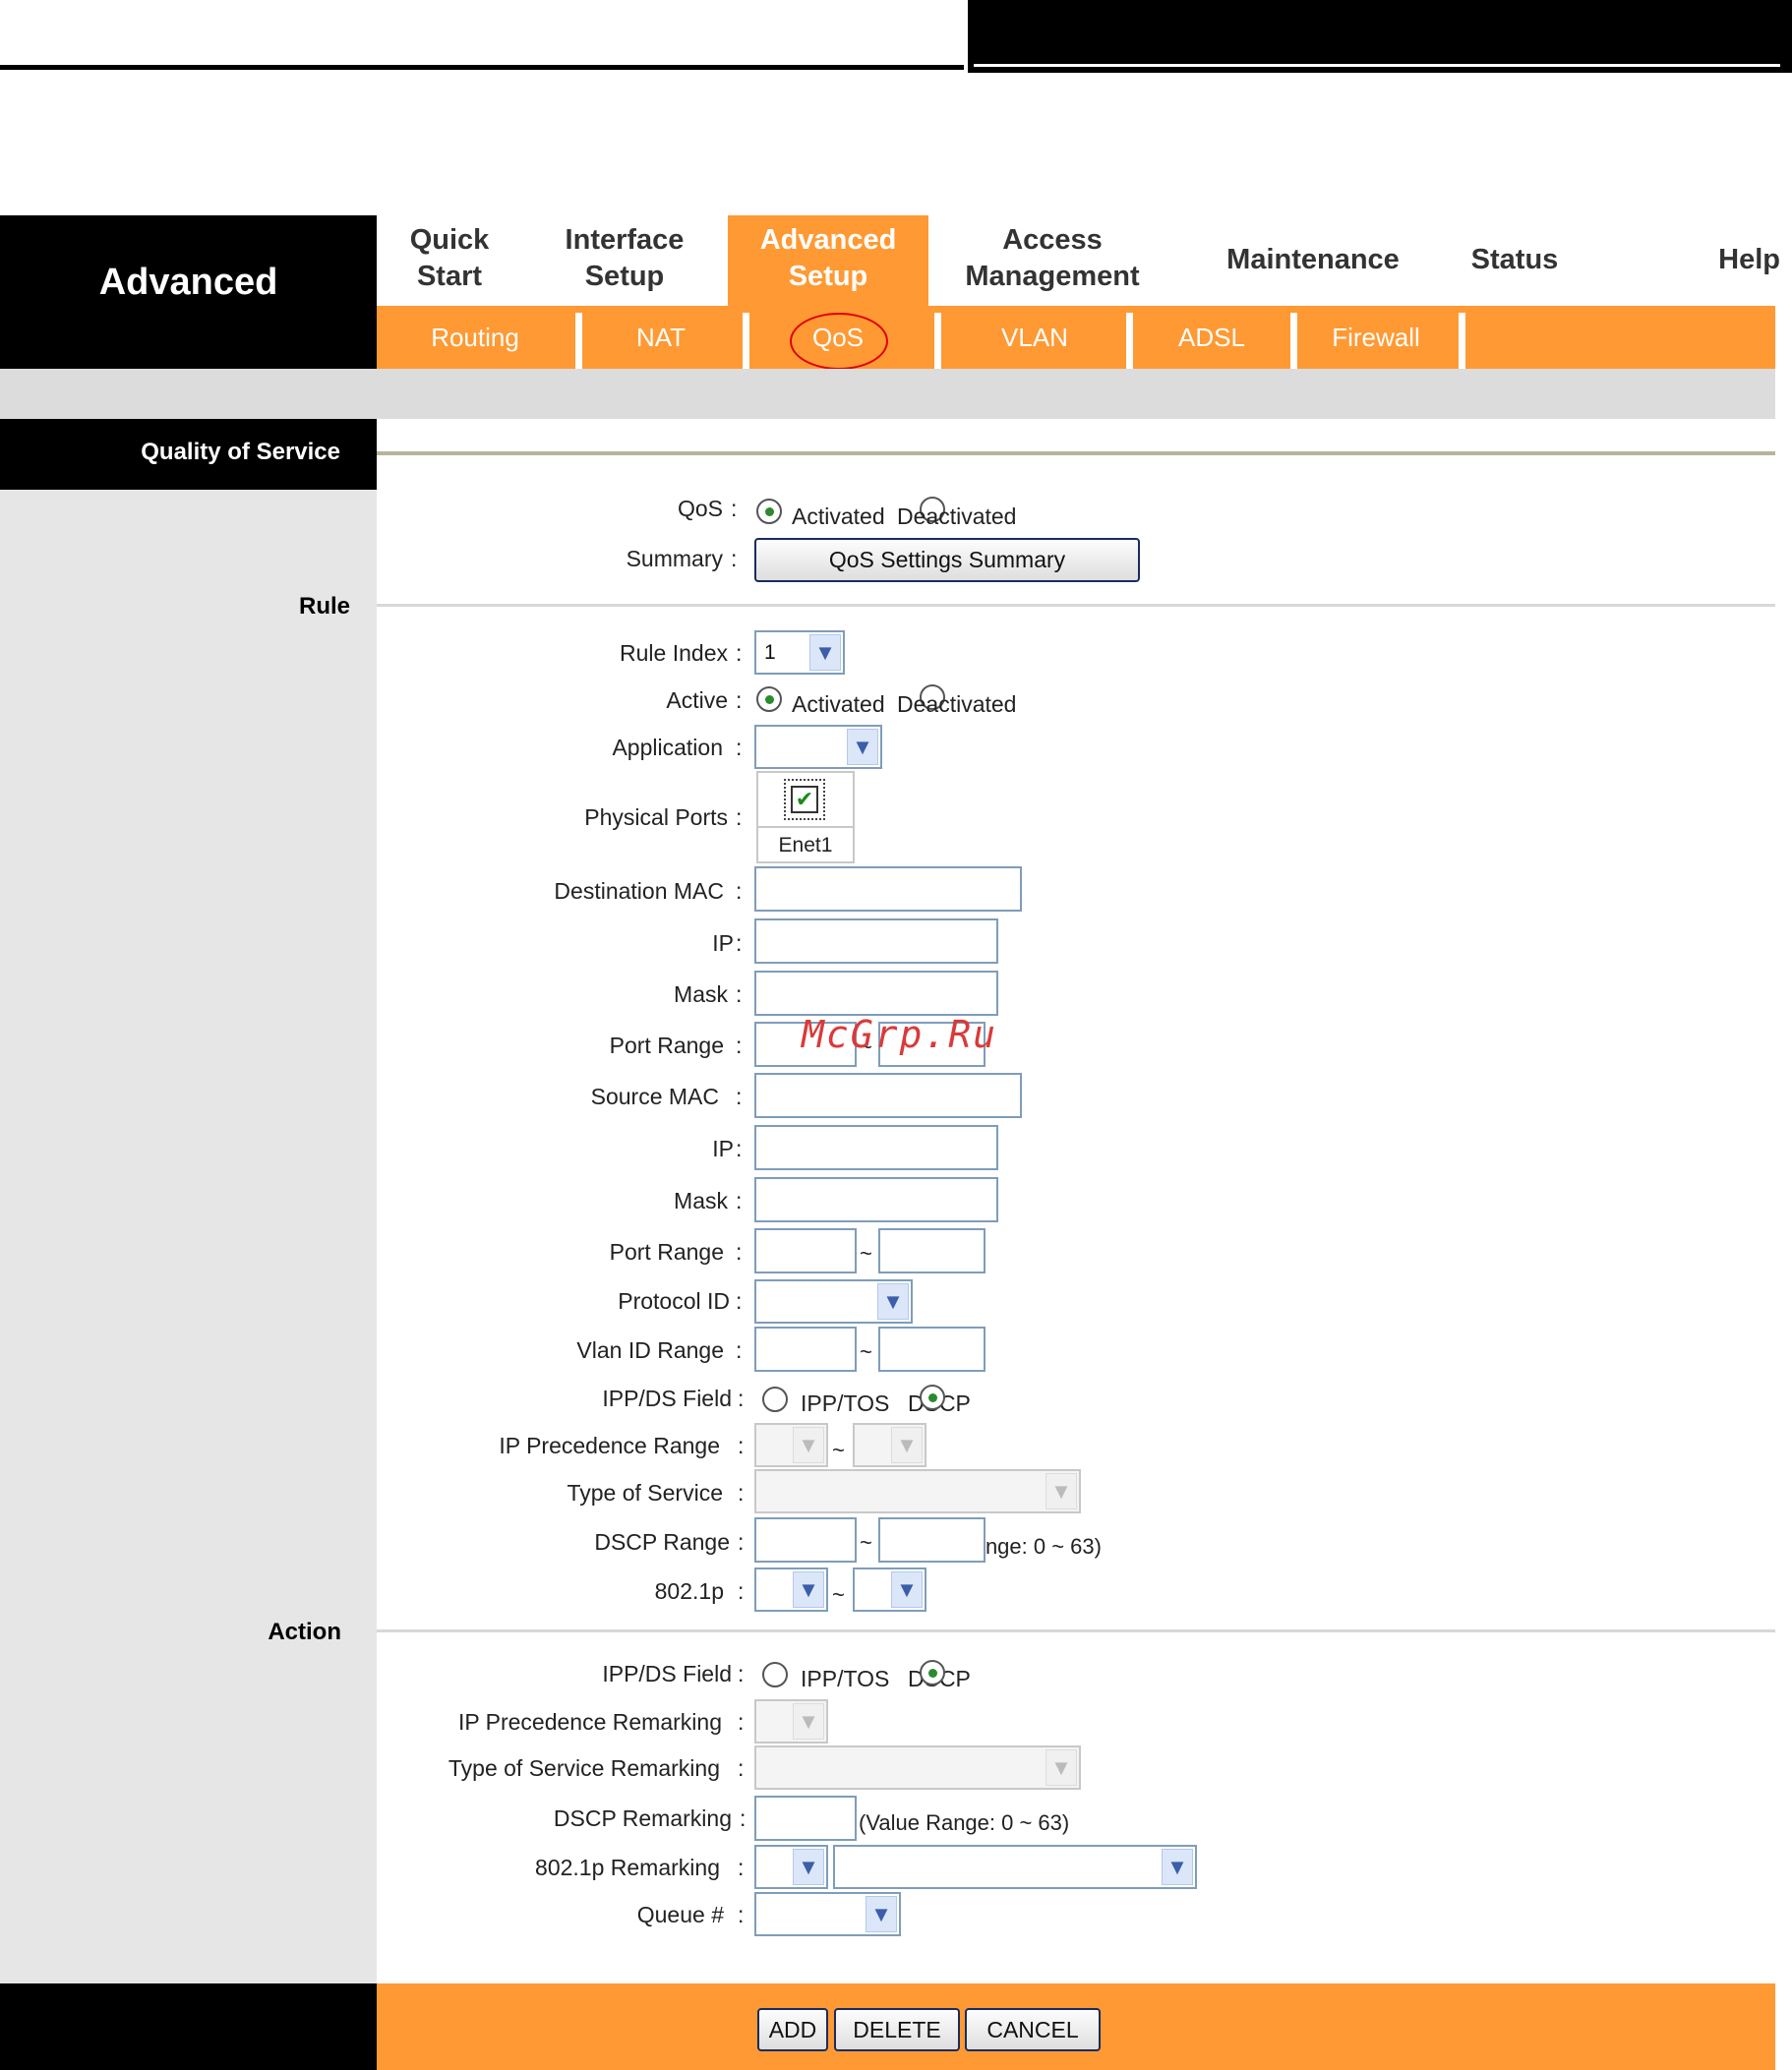 The image size is (1792, 2070). Describe the element at coordinates (889, 1445) in the screenshot. I see `ip-precedence-end-select: ▼` at that location.